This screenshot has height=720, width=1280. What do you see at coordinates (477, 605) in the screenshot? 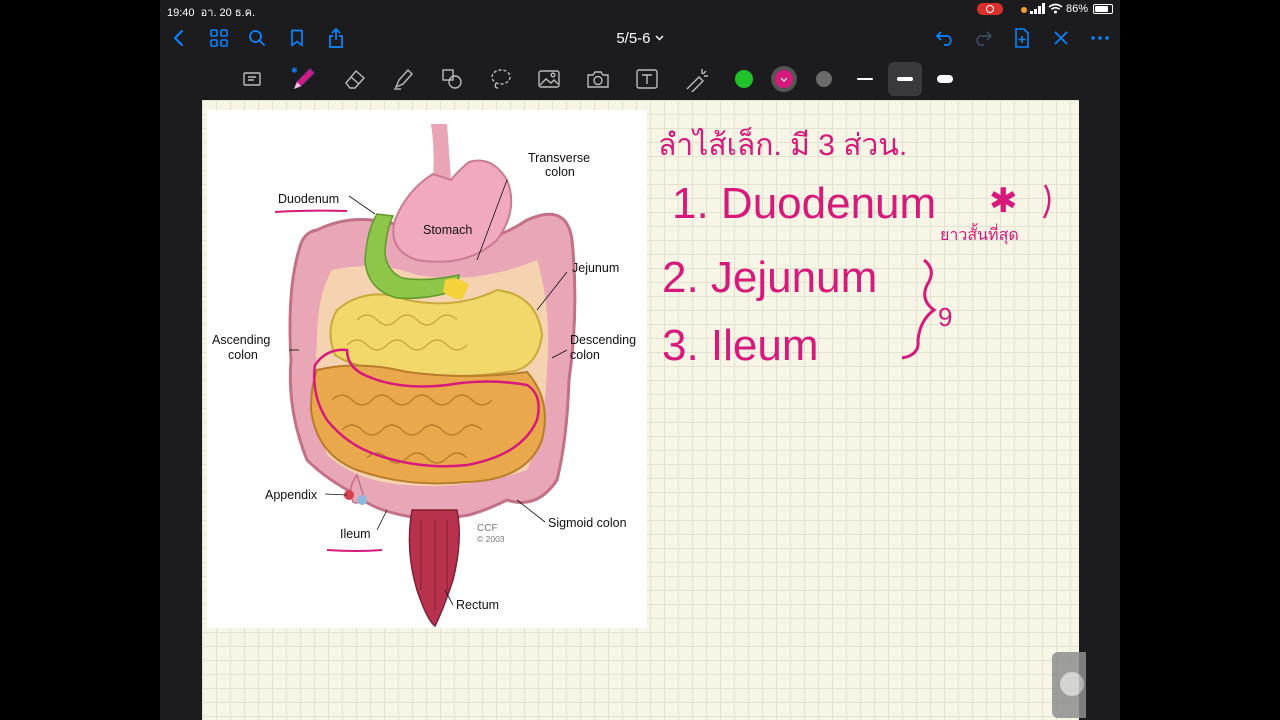
I see `label-rectum: Rectum` at bounding box center [477, 605].